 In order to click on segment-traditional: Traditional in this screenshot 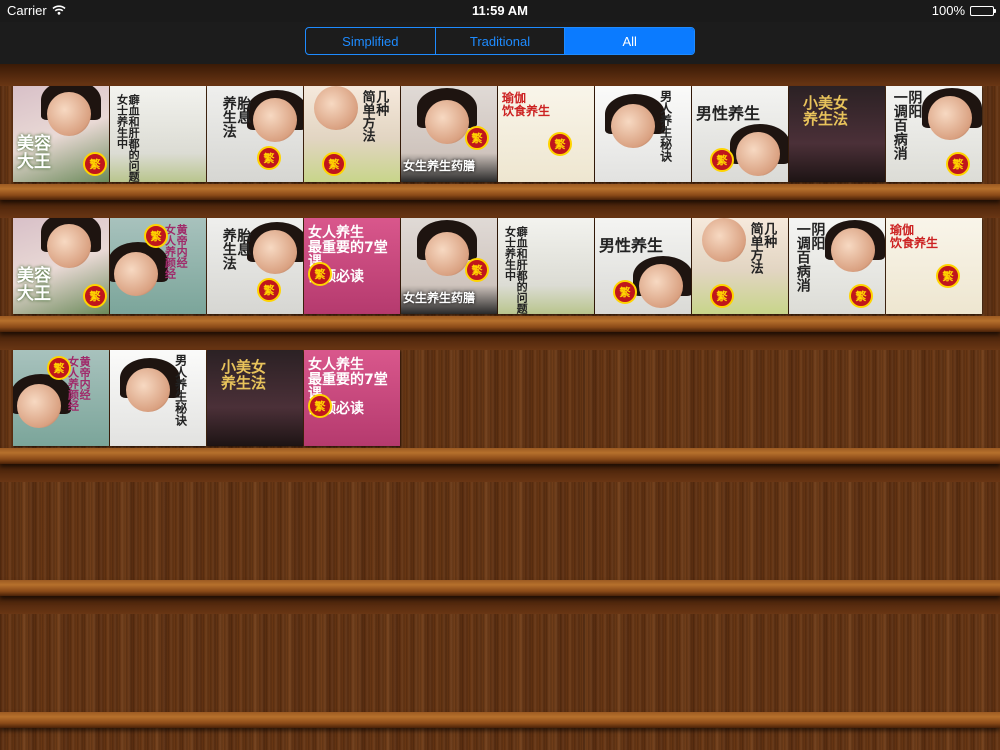, I will do `click(501, 41)`.